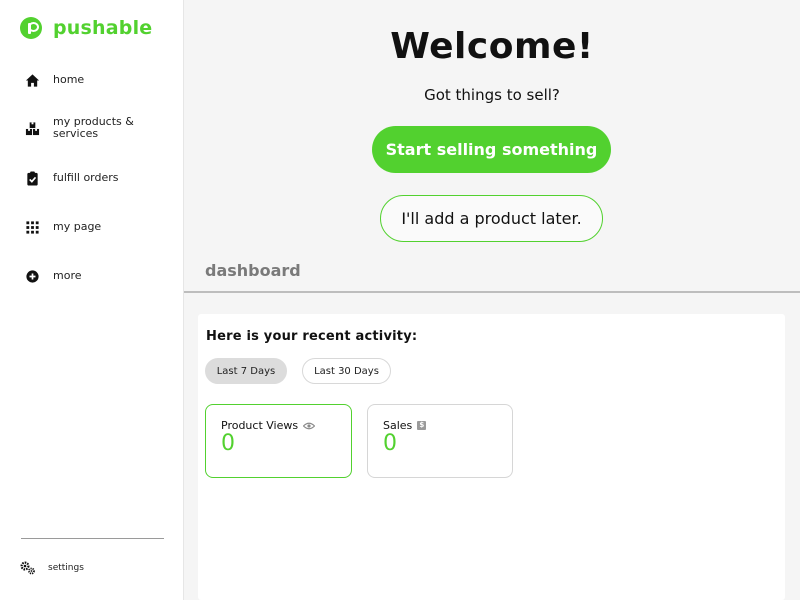  I want to click on sidebar-item-more: more, so click(92, 276).